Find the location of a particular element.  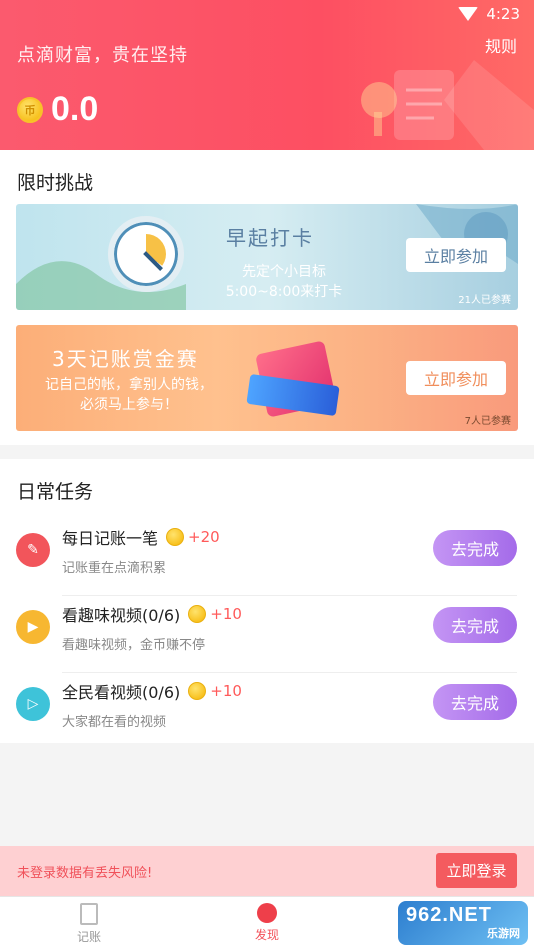

pencil-icon: ✎ is located at coordinates (33, 550).